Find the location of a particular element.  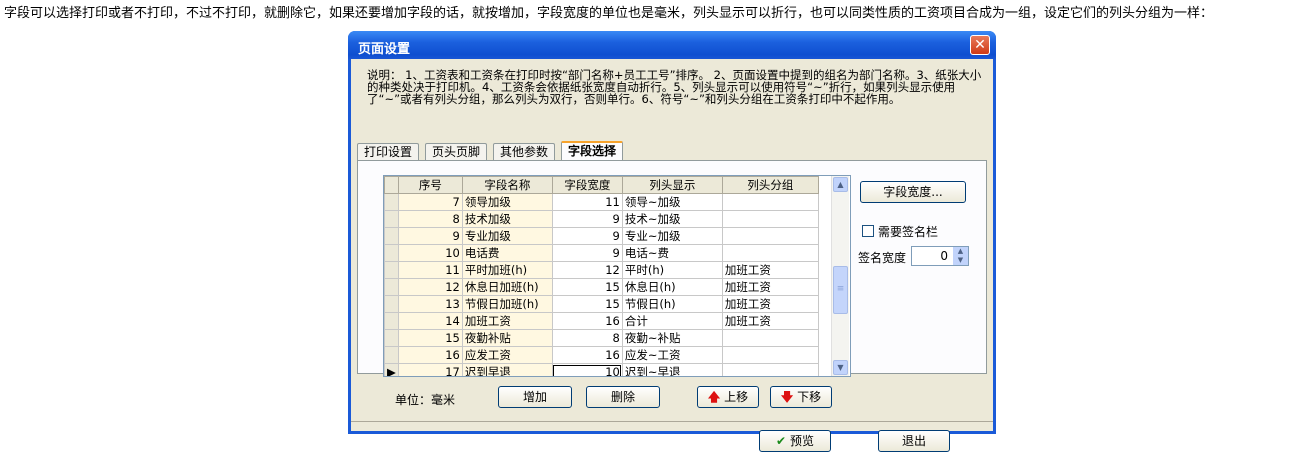

table-row-current: ▶ 17 迟到早退 10 迟到~早退 is located at coordinates (601, 369).